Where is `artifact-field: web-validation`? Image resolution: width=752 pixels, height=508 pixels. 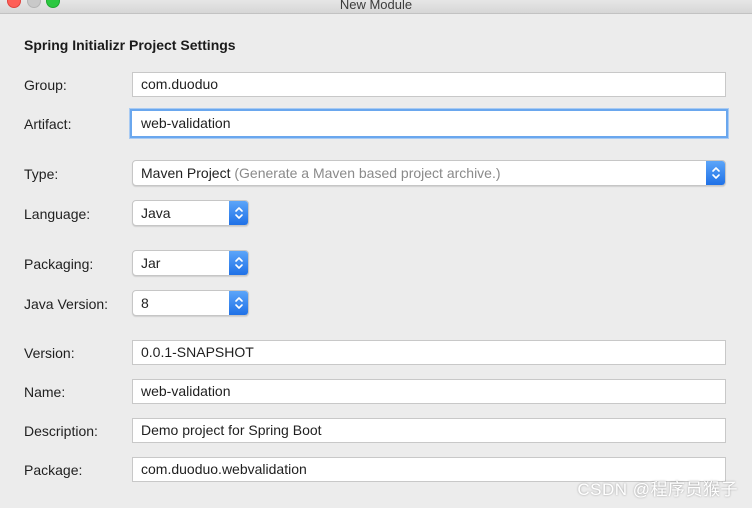
artifact-field: web-validation is located at coordinates (429, 123).